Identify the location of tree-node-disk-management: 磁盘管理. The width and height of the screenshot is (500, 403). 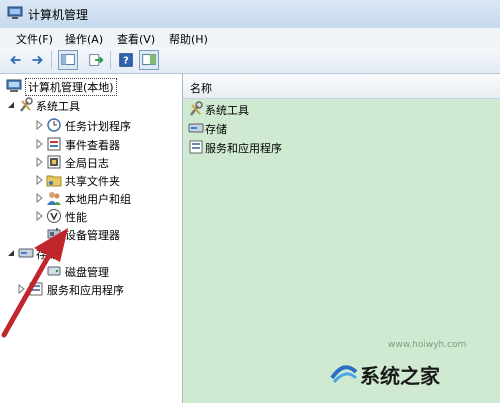
(106, 271).